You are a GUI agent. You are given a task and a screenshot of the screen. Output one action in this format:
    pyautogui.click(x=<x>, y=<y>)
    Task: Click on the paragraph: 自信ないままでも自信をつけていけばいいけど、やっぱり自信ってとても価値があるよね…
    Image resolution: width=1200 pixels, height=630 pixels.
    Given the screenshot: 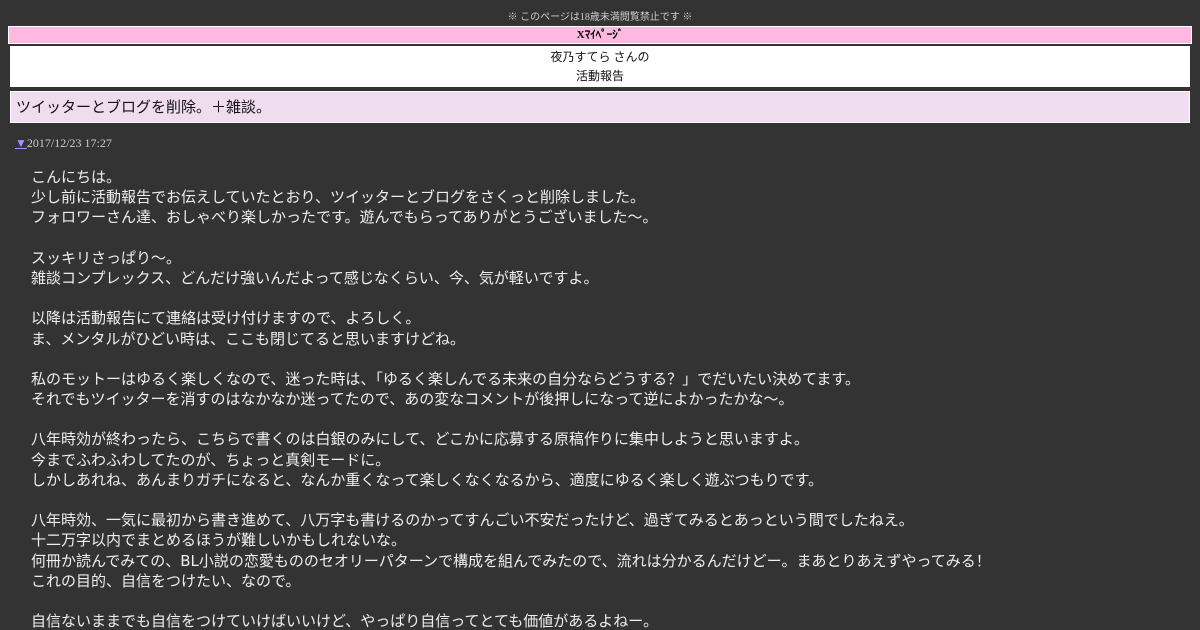 What is the action you would take?
    pyautogui.click(x=615, y=620)
    